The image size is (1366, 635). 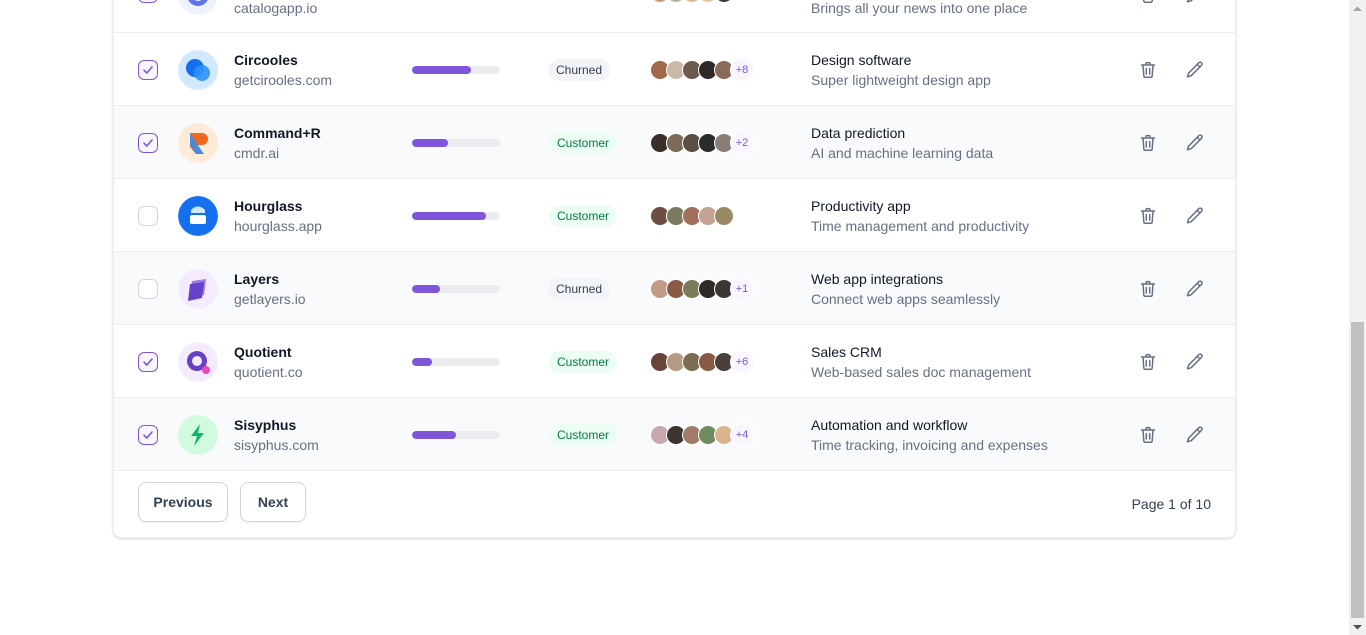 What do you see at coordinates (702, 362) in the screenshot?
I see `team-avatars: +6` at bounding box center [702, 362].